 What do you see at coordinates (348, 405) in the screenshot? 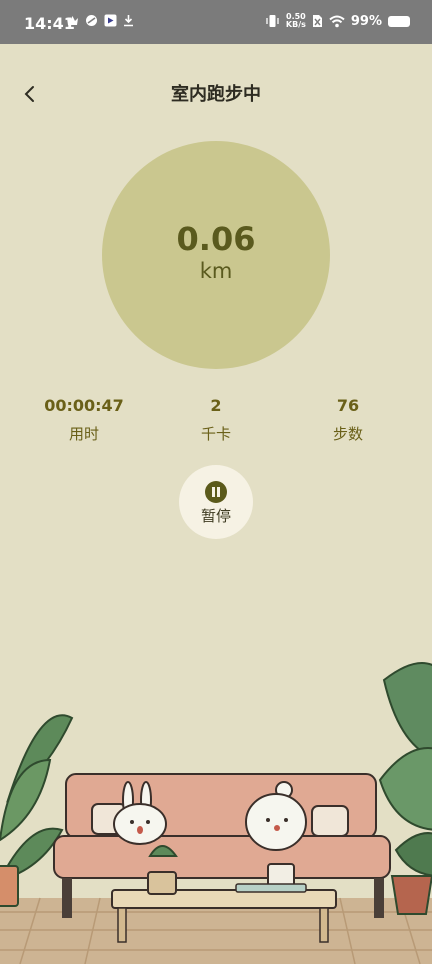
I see `stat-steps-value: 76` at bounding box center [348, 405].